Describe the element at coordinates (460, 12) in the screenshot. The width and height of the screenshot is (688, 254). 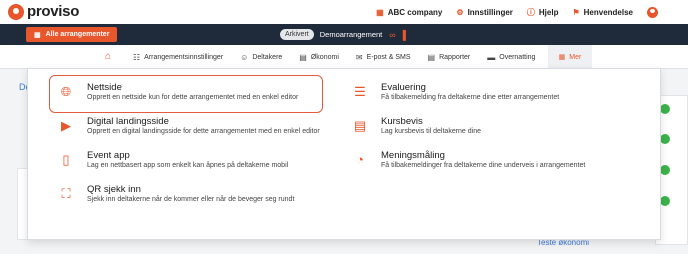
I see `gear-icon: ⚙` at that location.